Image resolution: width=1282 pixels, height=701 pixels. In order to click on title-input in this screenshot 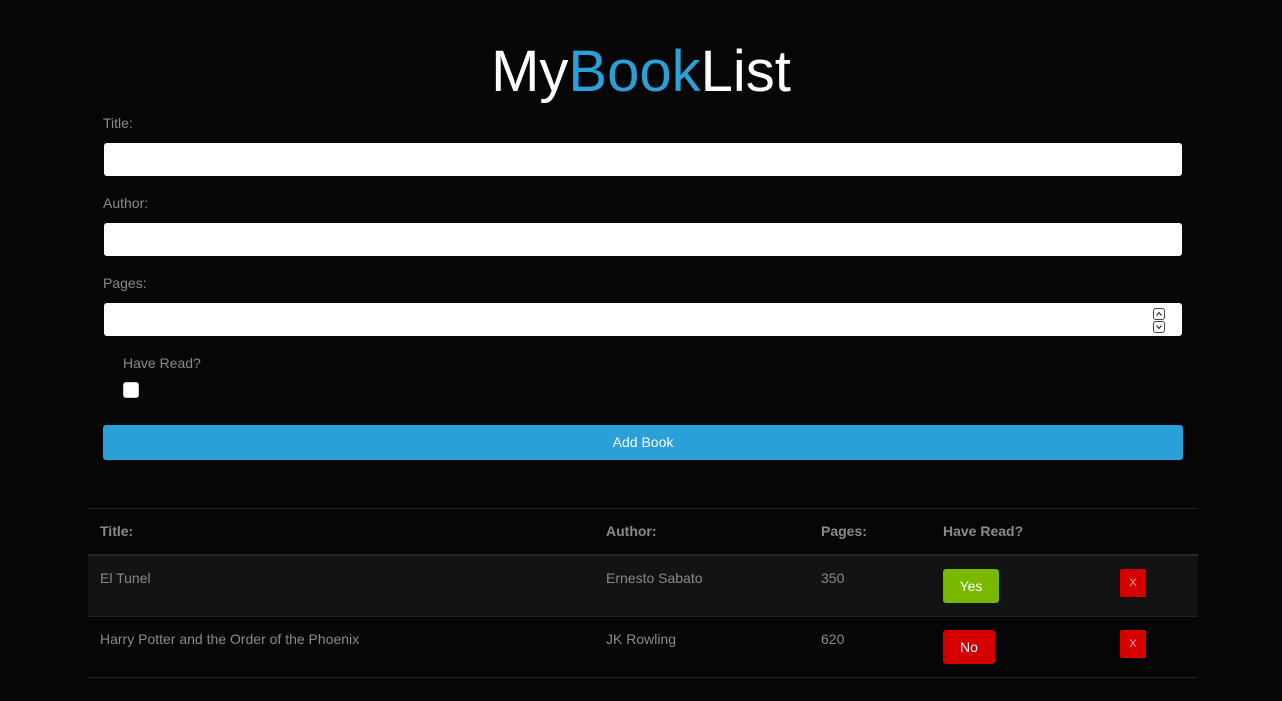, I will do `click(643, 159)`.